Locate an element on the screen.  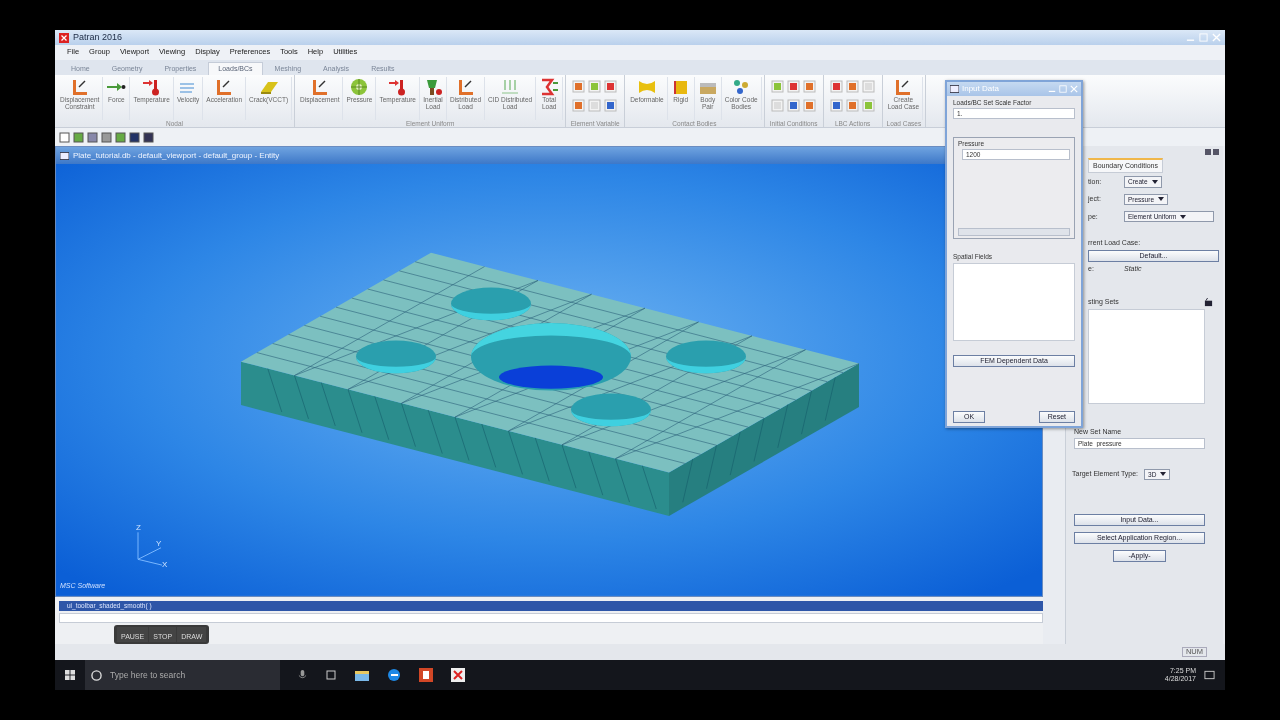
viewport-icon is located at coordinates (64, 155).